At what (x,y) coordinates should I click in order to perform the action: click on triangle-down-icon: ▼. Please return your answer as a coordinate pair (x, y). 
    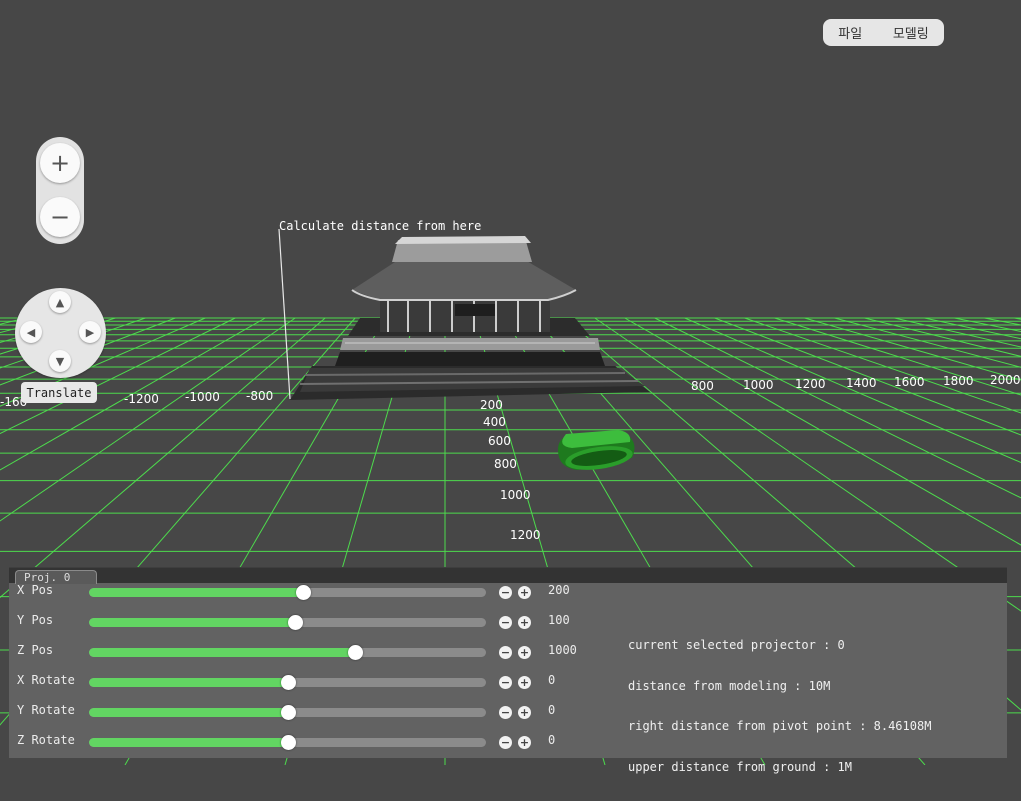
    Looking at the image, I should click on (60, 361).